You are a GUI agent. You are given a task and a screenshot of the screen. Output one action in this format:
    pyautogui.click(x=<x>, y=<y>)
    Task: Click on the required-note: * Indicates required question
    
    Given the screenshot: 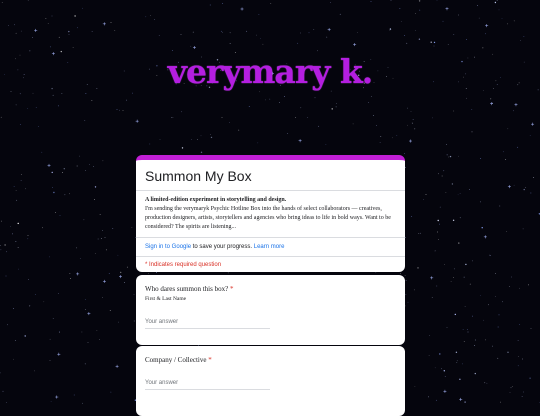 What is the action you would take?
    pyautogui.click(x=270, y=262)
    